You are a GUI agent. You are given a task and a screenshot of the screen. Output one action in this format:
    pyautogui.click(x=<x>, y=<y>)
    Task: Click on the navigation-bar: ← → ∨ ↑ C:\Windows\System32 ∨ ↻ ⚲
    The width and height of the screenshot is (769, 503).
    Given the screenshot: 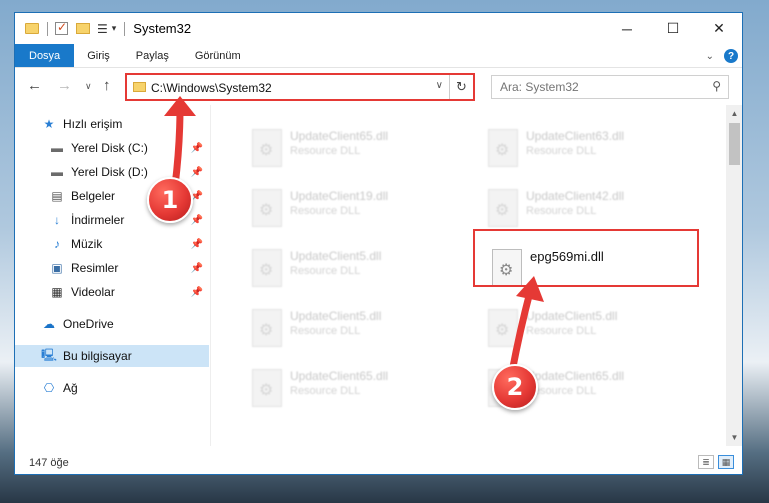 What is the action you would take?
    pyautogui.click(x=378, y=86)
    